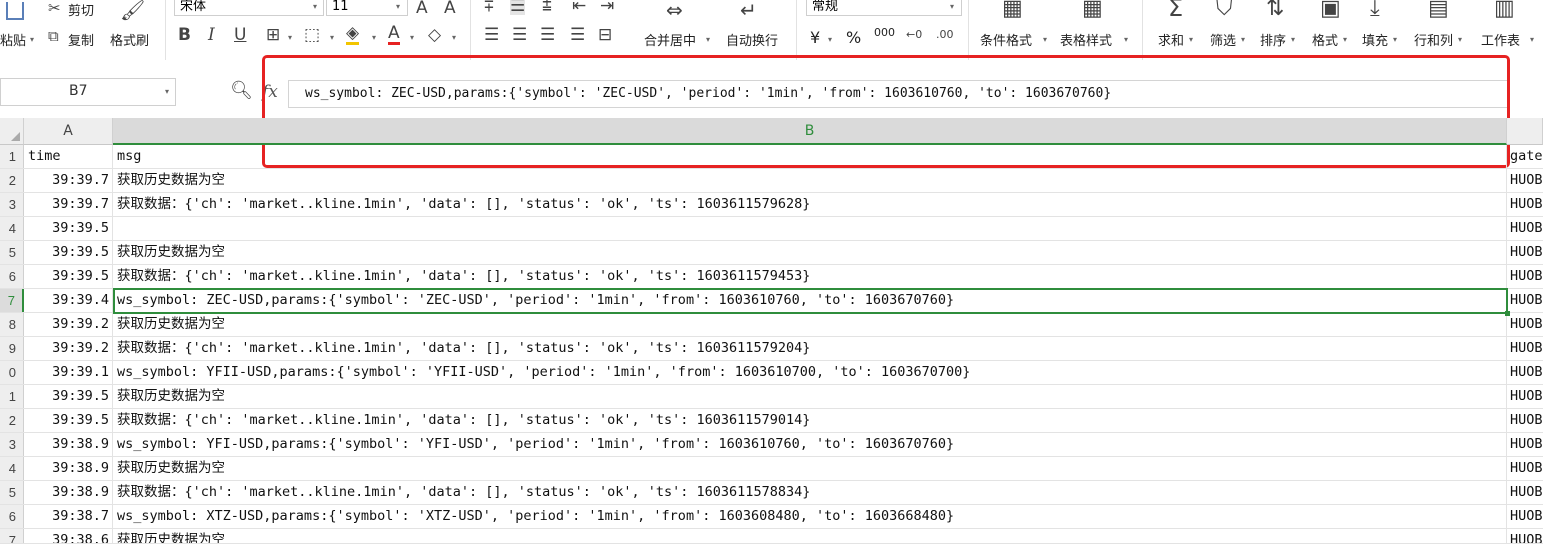  Describe the element at coordinates (1395, 39) in the screenshot. I see `fill-dropdown-icon: ▾` at that location.